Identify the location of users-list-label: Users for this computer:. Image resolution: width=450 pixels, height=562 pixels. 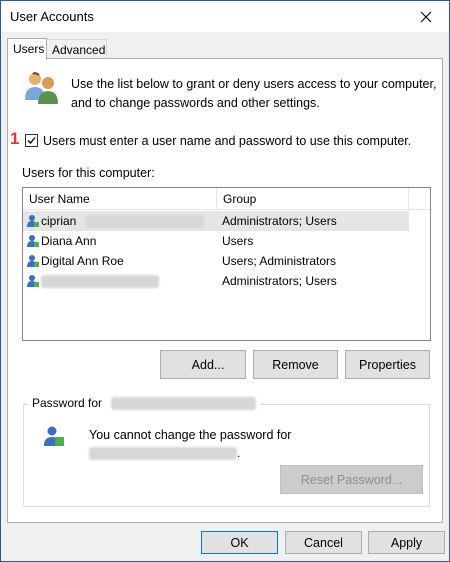
(88, 173).